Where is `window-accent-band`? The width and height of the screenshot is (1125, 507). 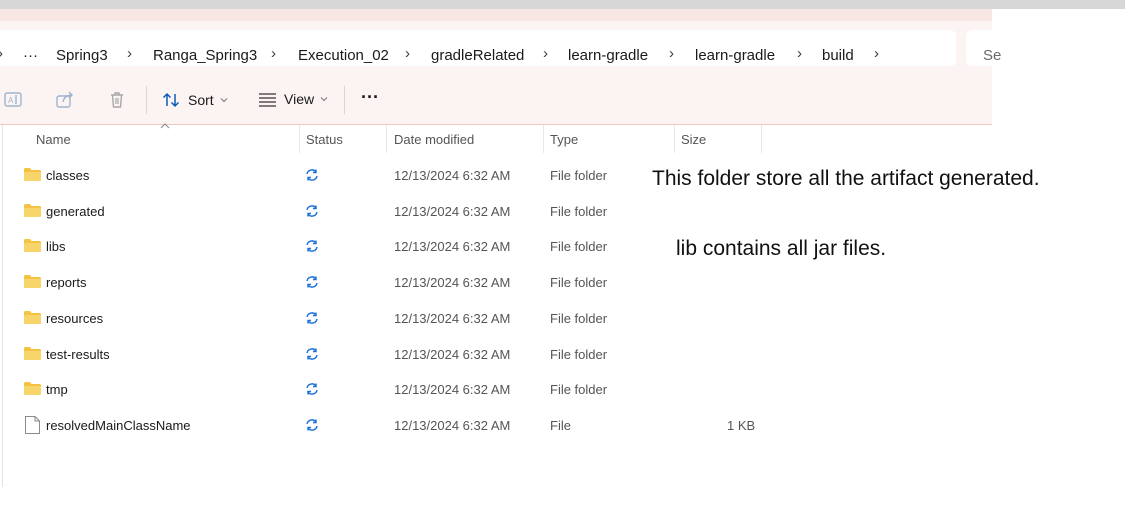
window-accent-band is located at coordinates (496, 15).